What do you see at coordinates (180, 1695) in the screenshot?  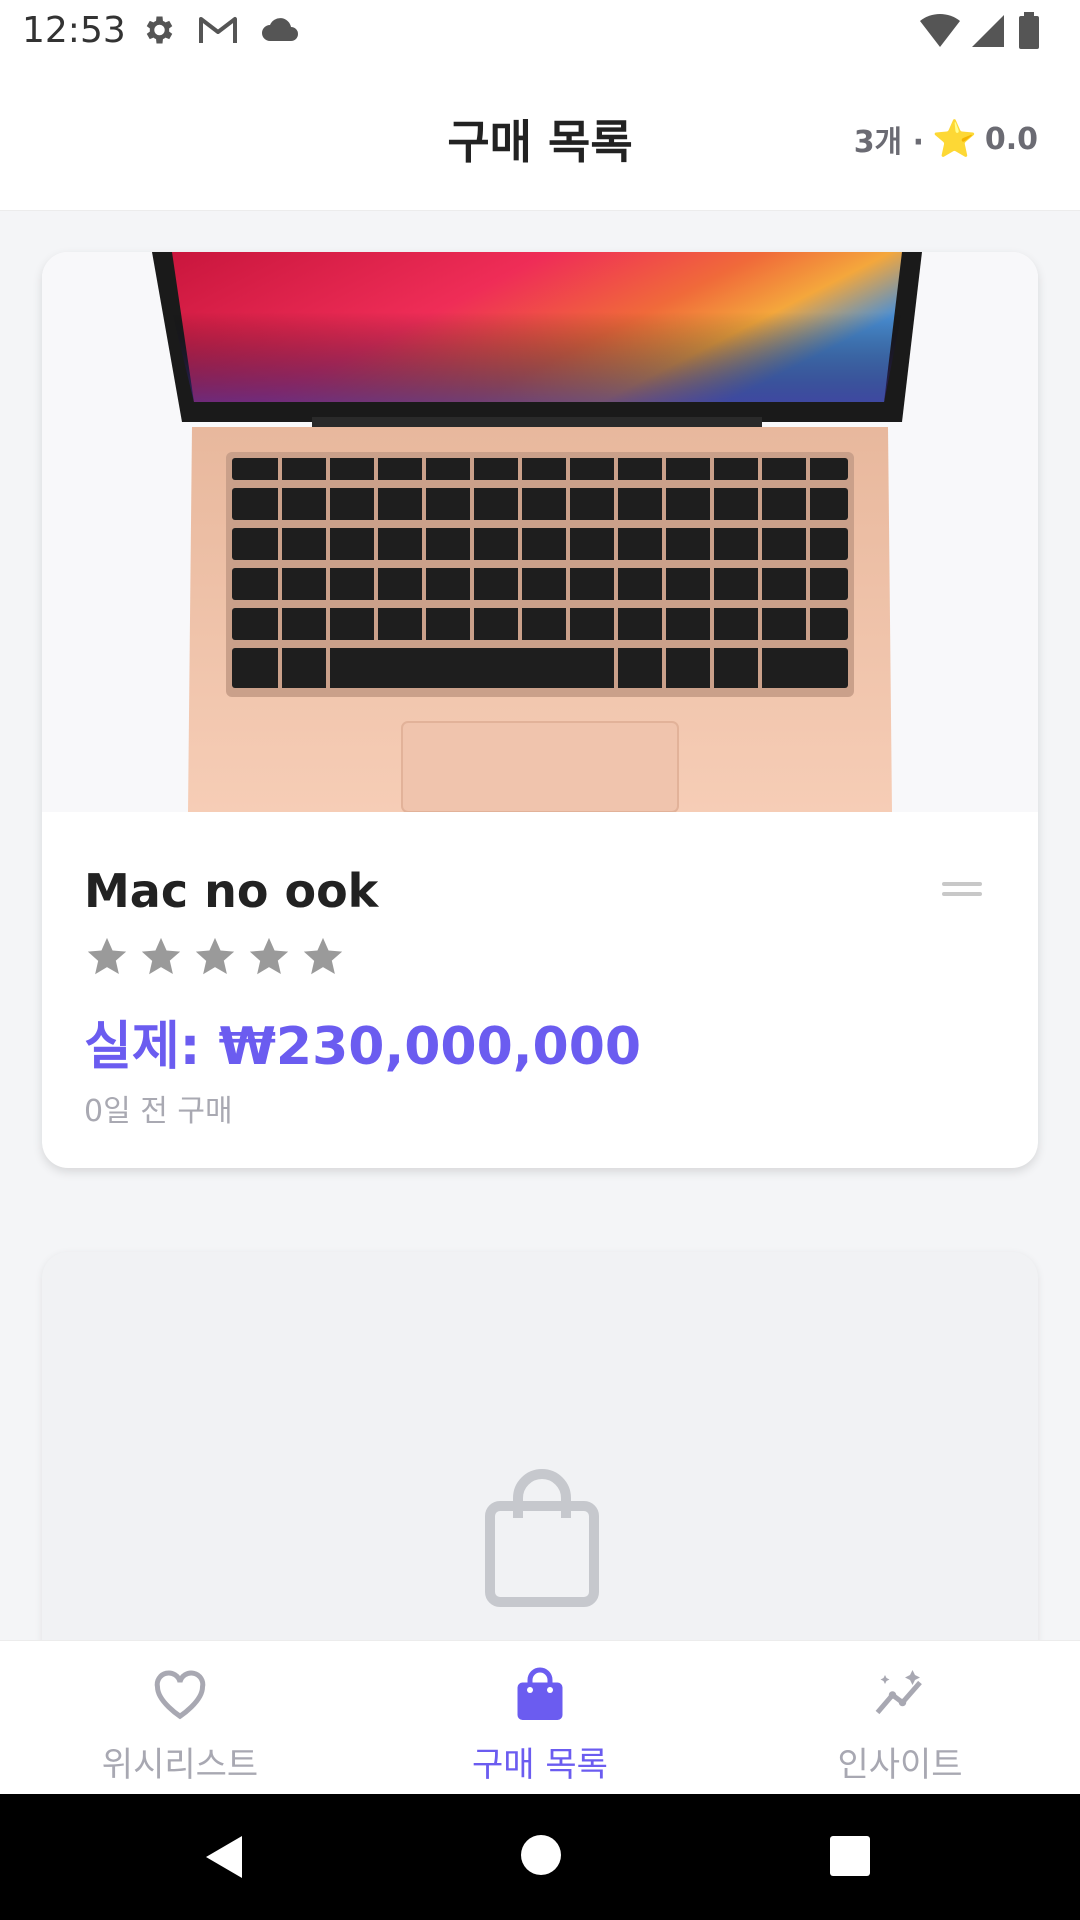 I see `heart-icon` at bounding box center [180, 1695].